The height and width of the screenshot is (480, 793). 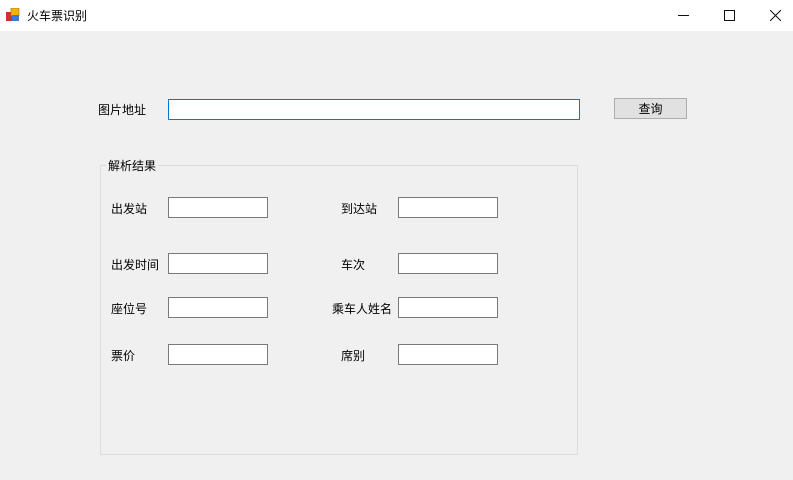 I want to click on close-button, so click(x=772, y=15).